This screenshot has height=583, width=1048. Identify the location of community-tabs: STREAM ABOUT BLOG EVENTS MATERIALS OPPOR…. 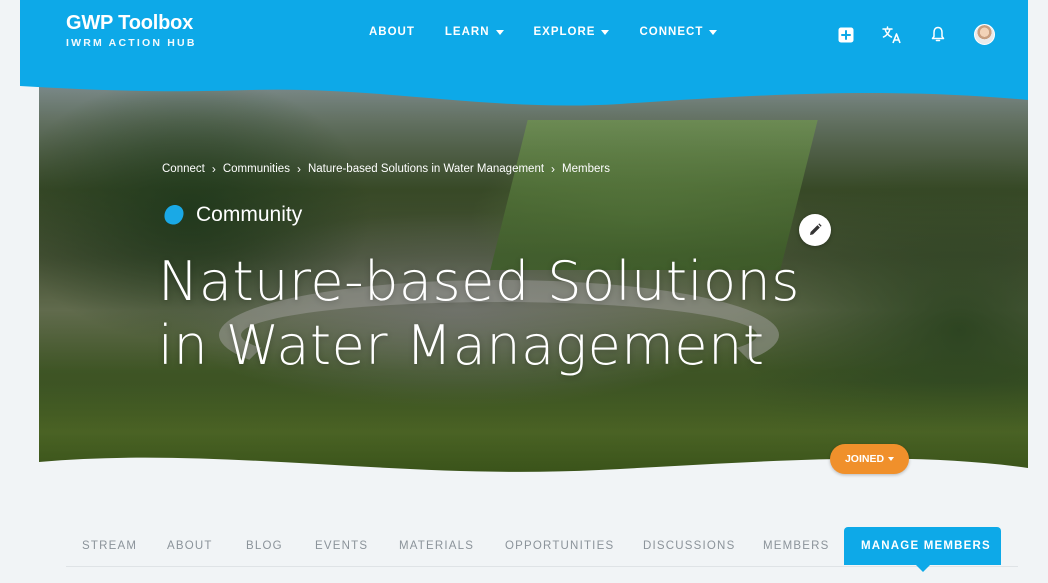
(542, 549).